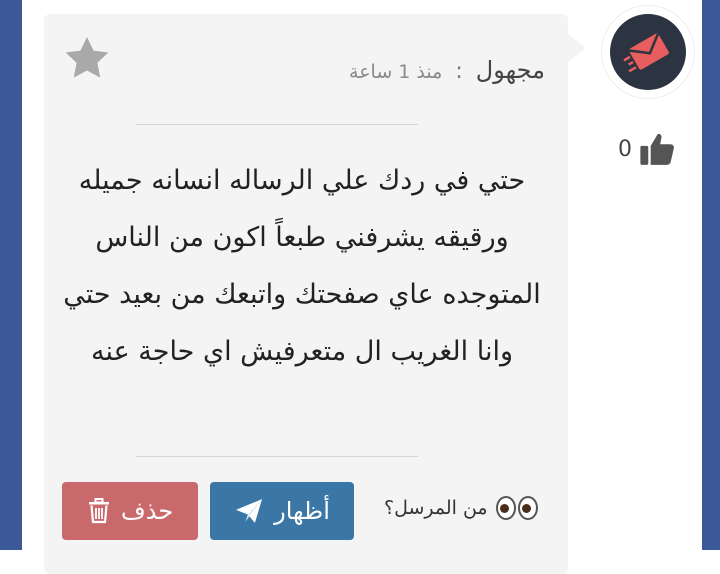 The height and width of the screenshot is (574, 720). I want to click on show-sender-button: أظهار, so click(282, 511).